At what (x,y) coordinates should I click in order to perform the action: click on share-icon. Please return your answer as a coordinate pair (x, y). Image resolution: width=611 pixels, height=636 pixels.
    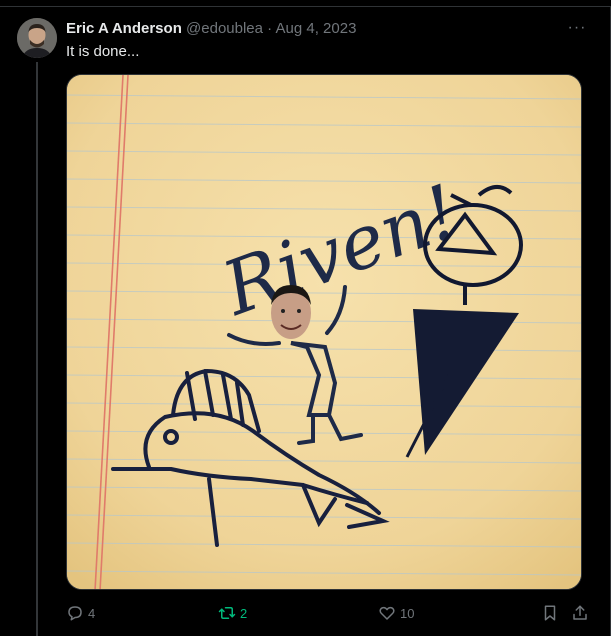
    Looking at the image, I should click on (580, 612).